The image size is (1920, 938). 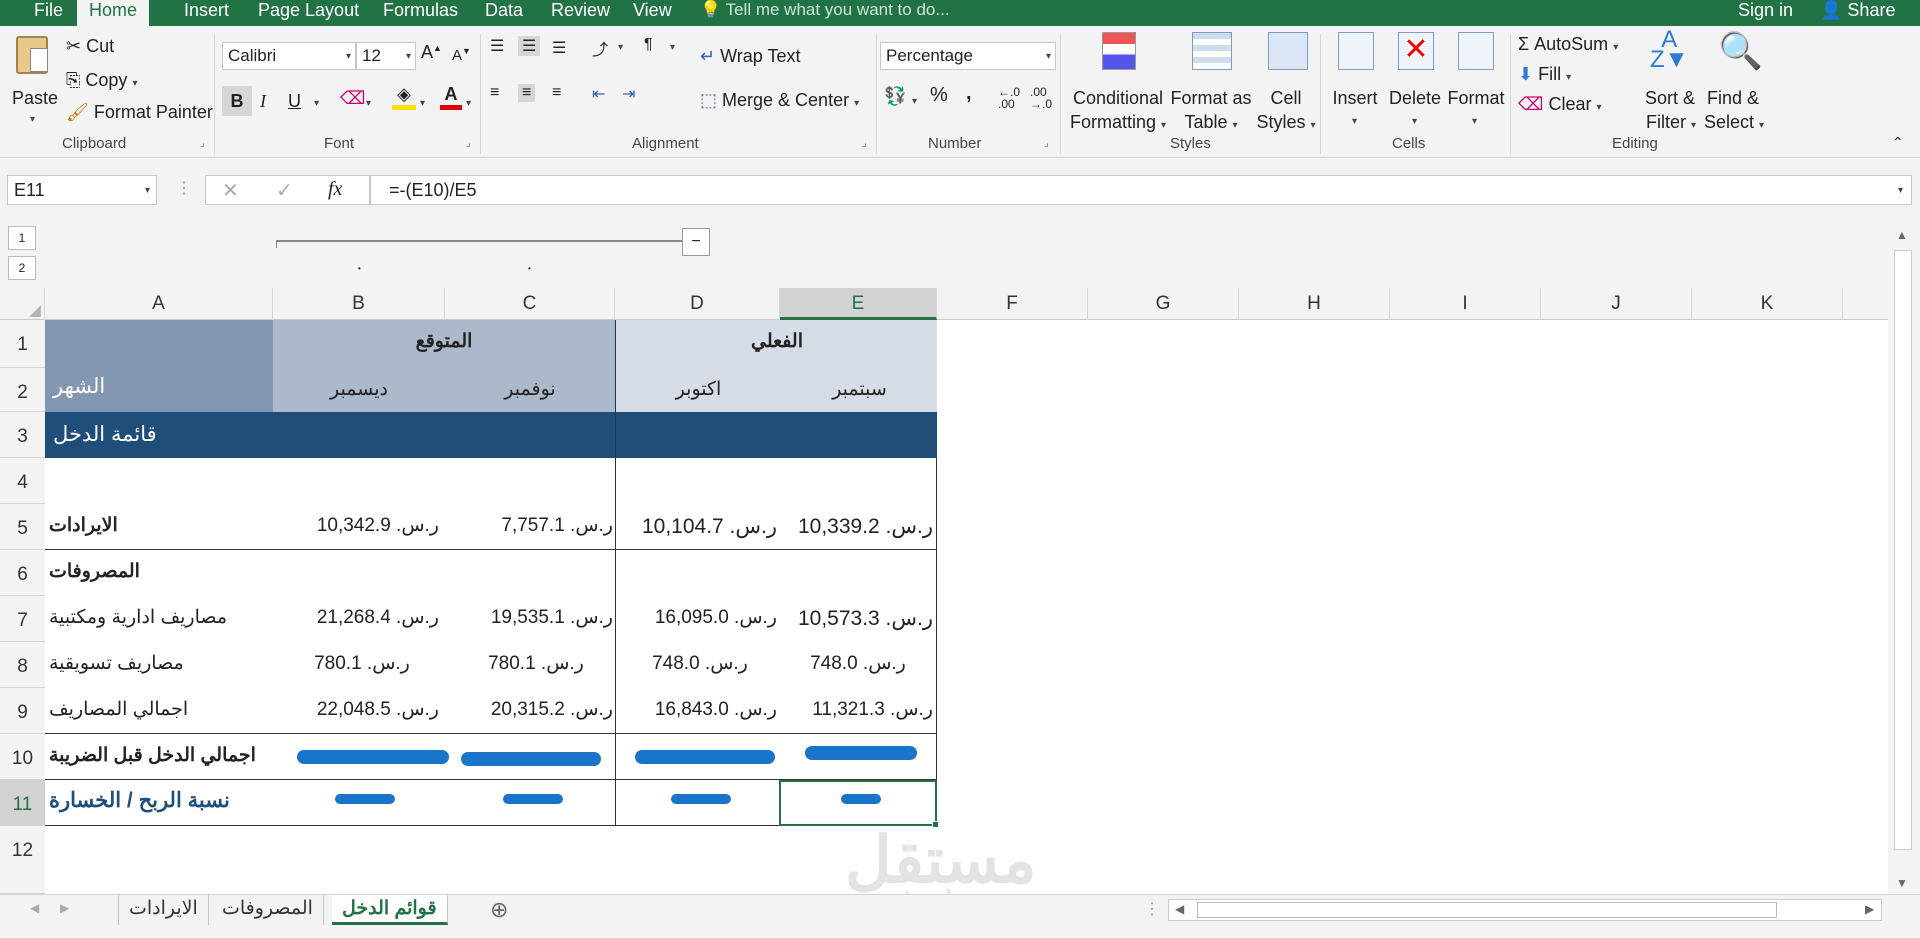 What do you see at coordinates (22, 711) in the screenshot?
I see `row-header-9: 9` at bounding box center [22, 711].